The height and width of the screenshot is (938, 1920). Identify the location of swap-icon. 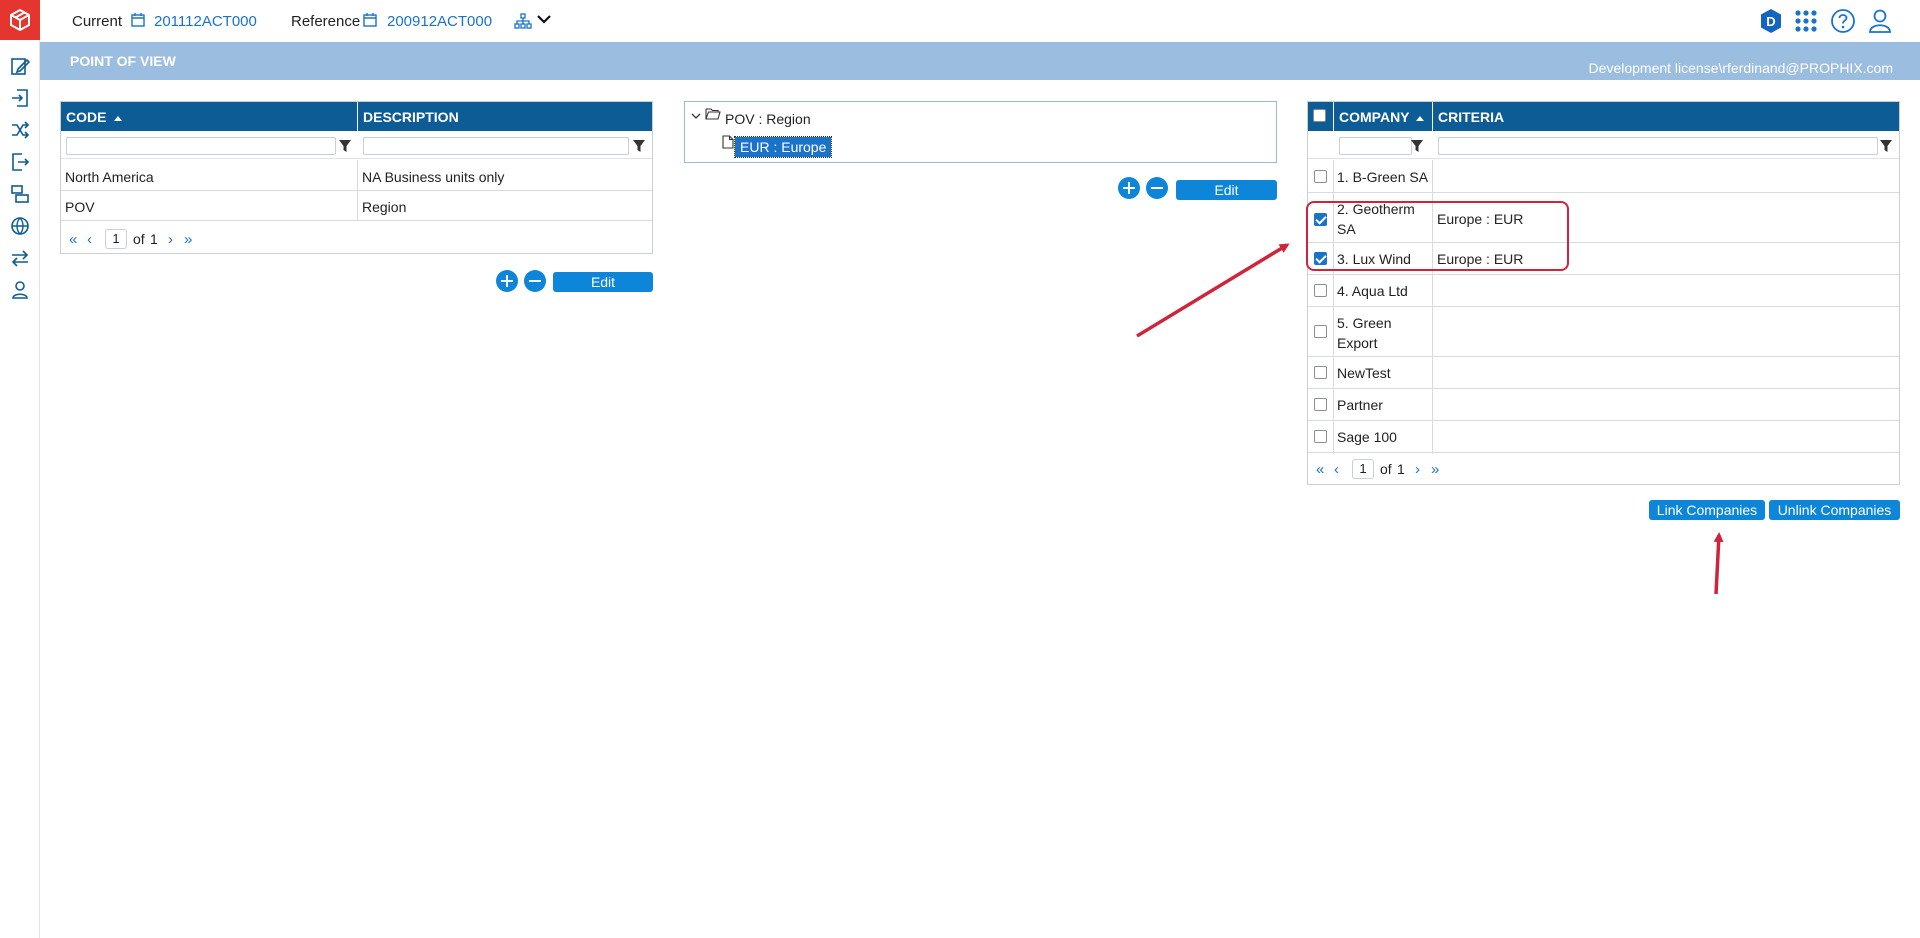
(20, 258).